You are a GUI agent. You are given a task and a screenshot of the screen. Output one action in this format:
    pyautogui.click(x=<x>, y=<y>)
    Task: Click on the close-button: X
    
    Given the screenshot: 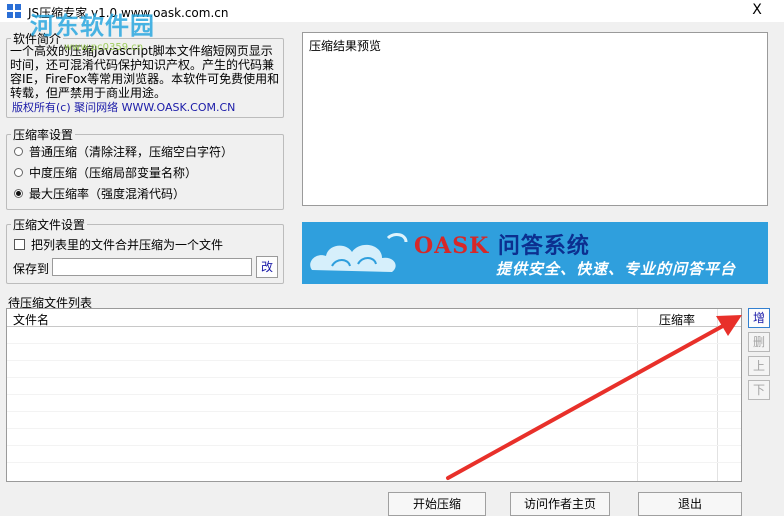 What is the action you would take?
    pyautogui.click(x=757, y=10)
    